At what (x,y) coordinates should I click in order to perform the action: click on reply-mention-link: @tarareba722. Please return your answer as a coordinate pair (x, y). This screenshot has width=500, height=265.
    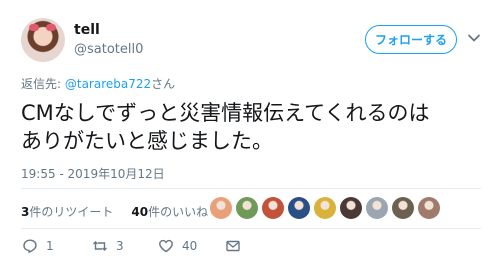
    Looking at the image, I should click on (108, 84).